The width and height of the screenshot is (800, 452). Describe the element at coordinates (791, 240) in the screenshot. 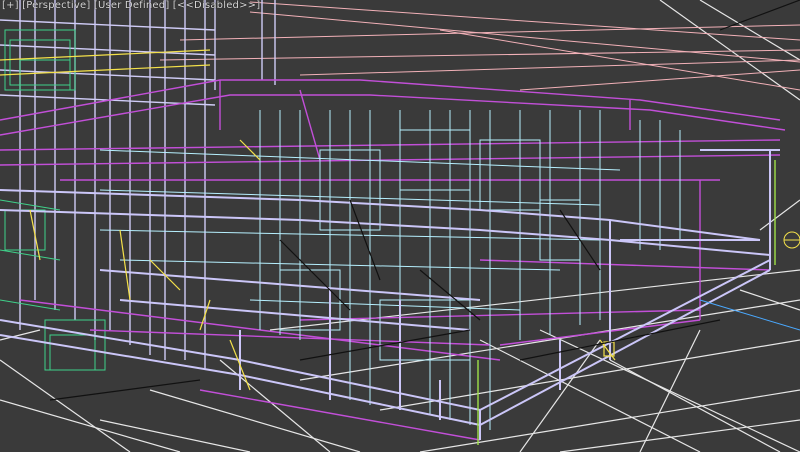

I see `gizmo-icon` at that location.